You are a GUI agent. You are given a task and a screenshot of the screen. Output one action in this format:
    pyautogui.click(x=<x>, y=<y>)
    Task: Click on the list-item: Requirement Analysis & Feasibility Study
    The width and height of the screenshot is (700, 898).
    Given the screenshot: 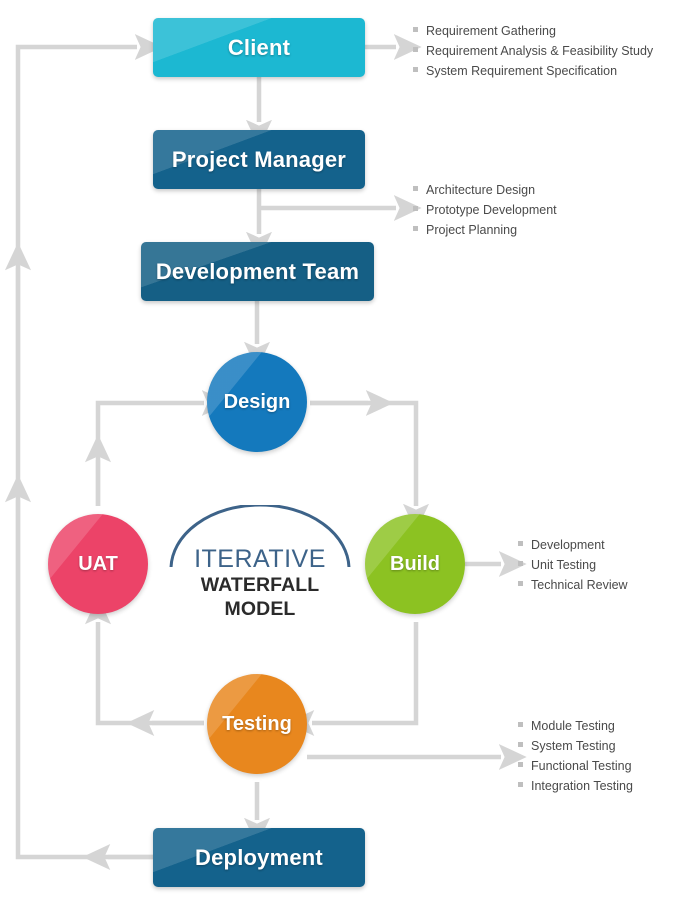 What is the action you would take?
    pyautogui.click(x=533, y=54)
    